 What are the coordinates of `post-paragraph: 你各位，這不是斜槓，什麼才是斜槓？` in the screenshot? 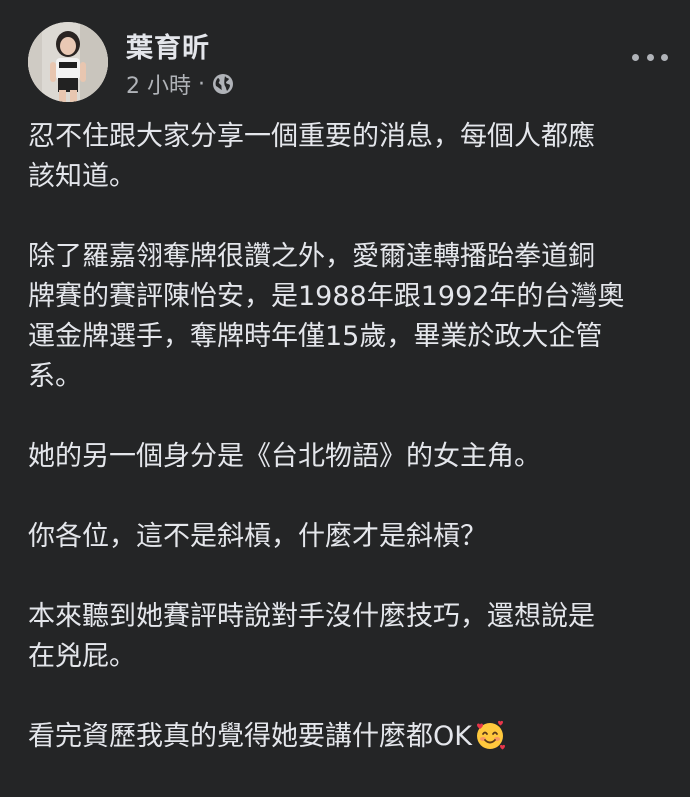 It's located at (257, 536).